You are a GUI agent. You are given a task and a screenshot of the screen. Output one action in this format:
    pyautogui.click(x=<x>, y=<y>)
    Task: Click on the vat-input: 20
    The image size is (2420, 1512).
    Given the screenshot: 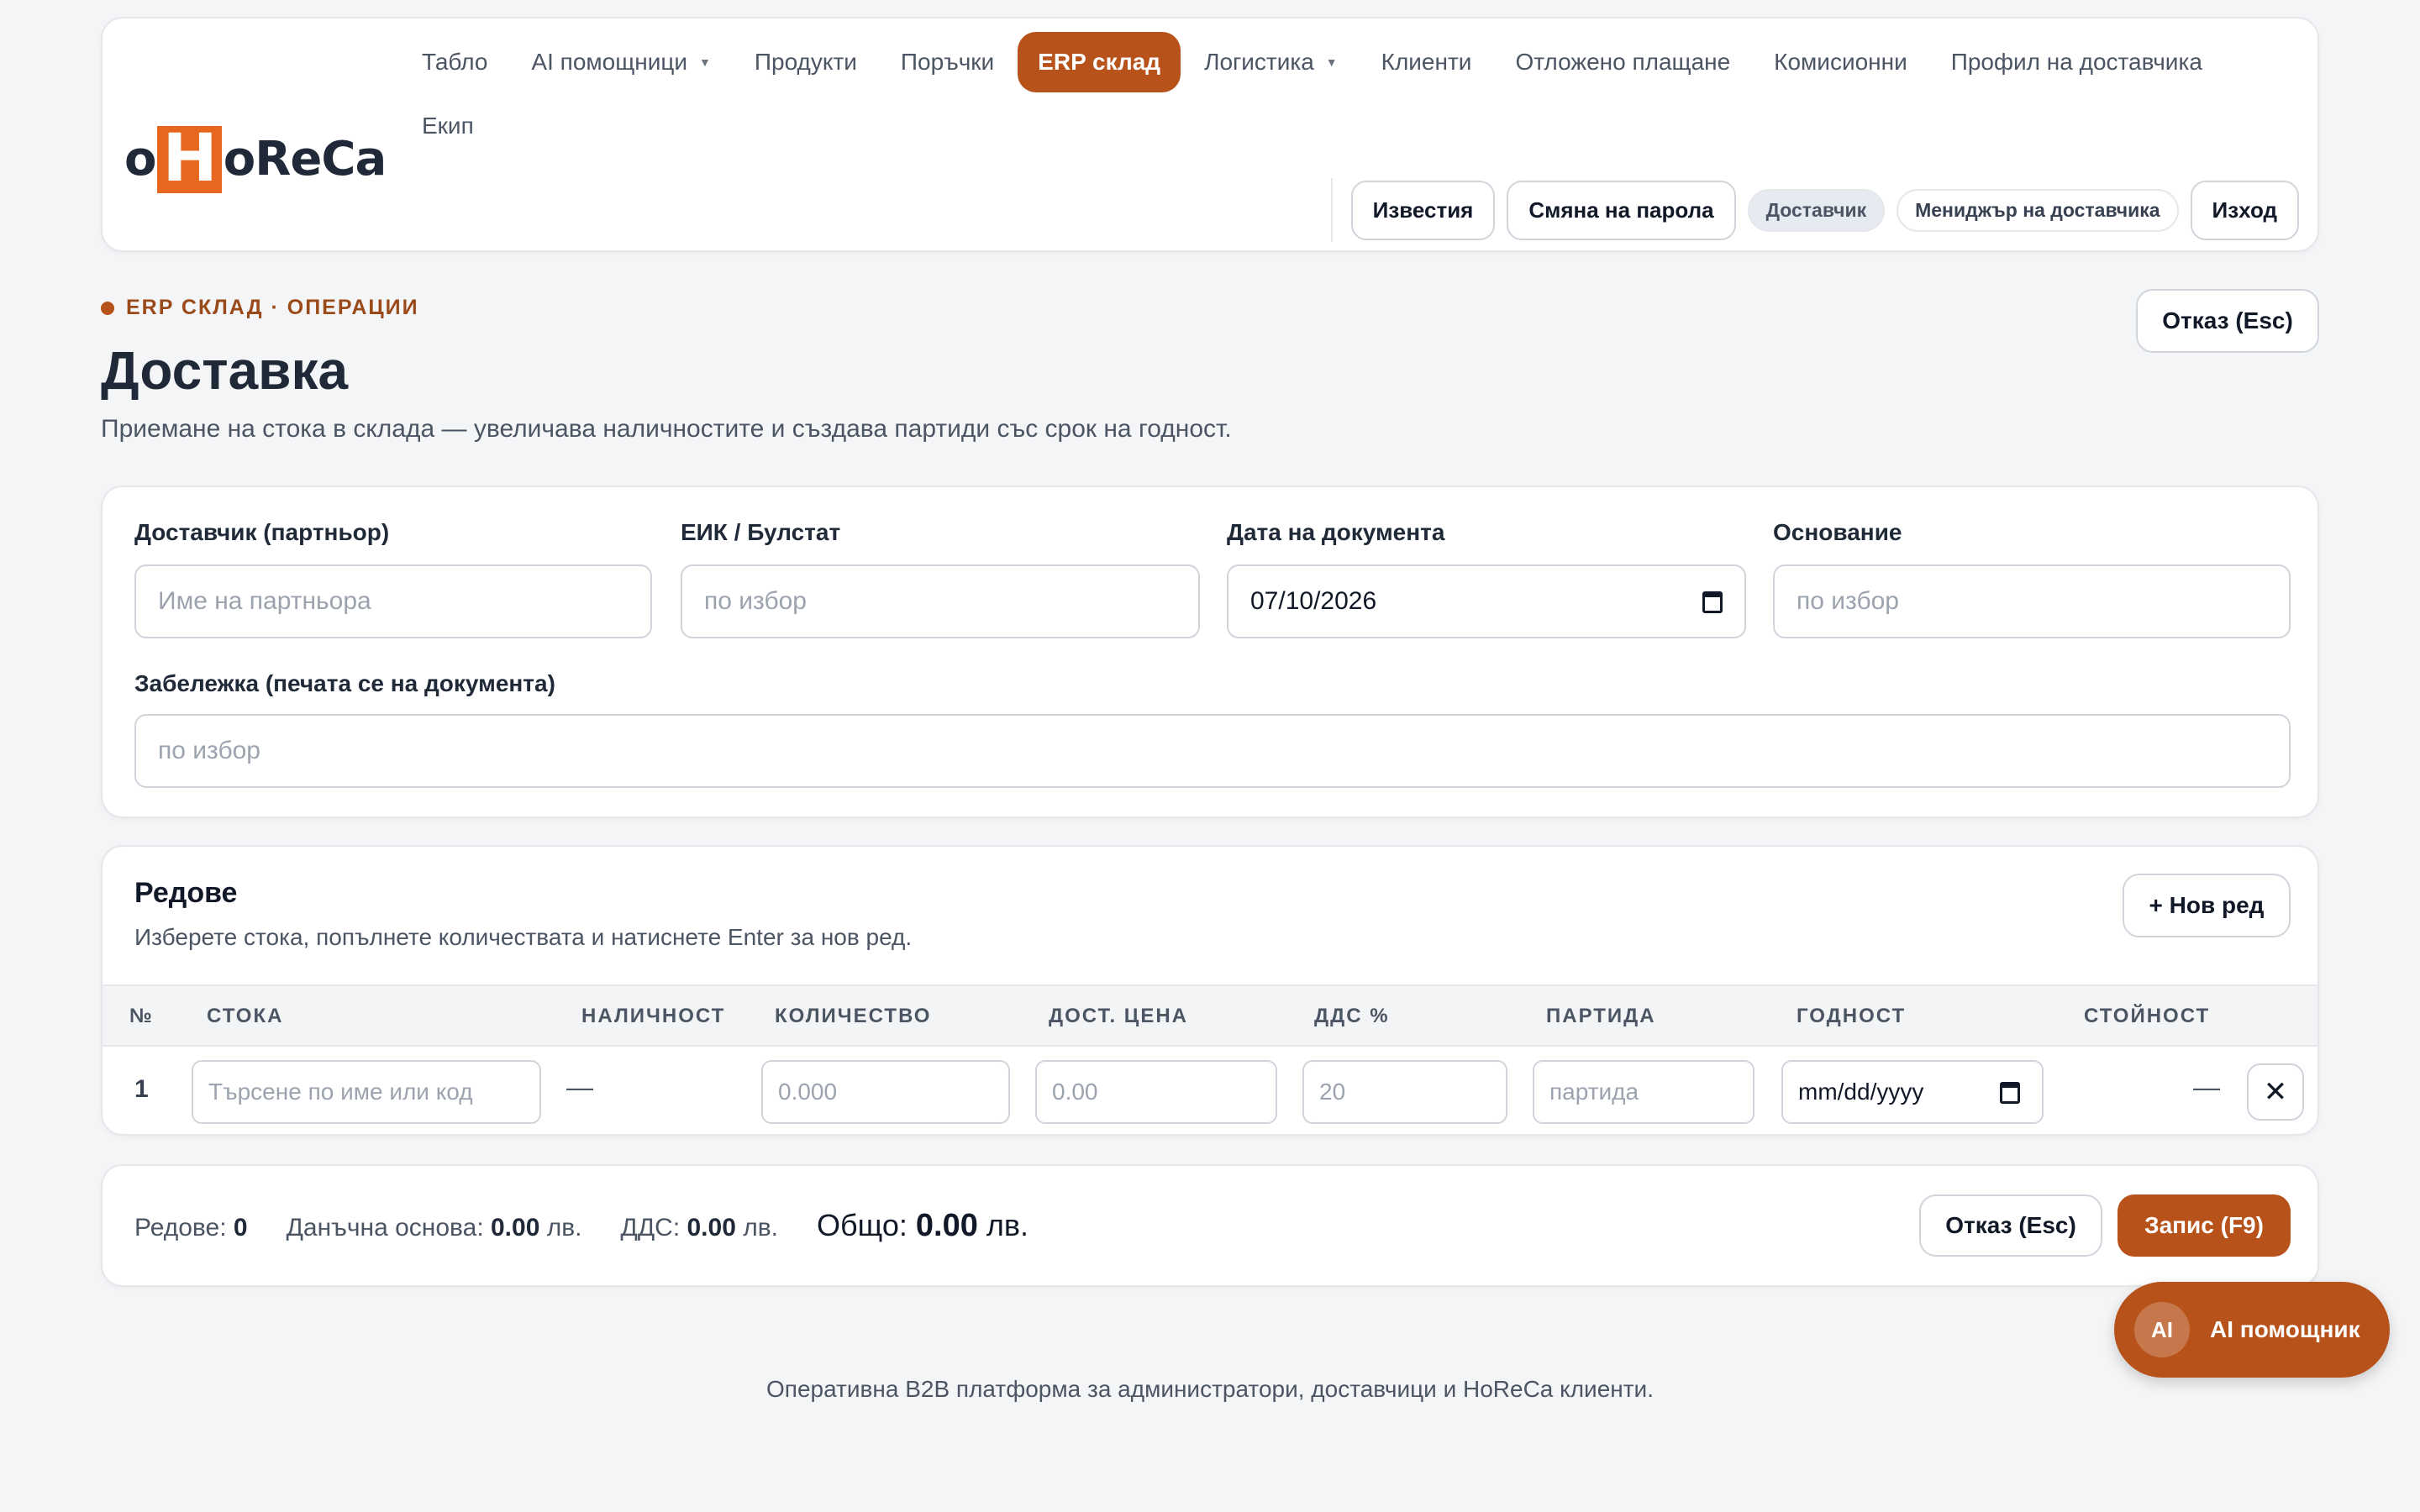 What is the action you would take?
    pyautogui.click(x=1405, y=1092)
    